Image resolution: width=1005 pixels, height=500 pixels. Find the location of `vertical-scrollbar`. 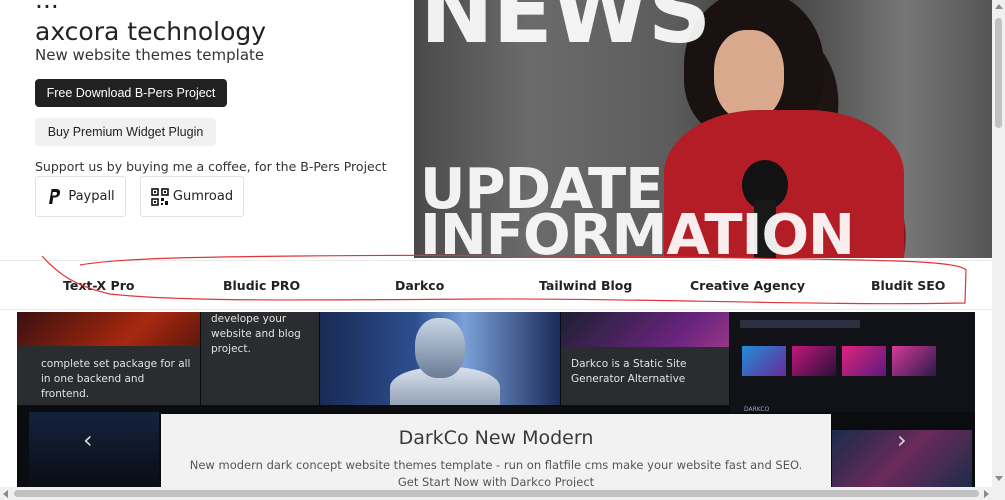

vertical-scrollbar is located at coordinates (998, 243).